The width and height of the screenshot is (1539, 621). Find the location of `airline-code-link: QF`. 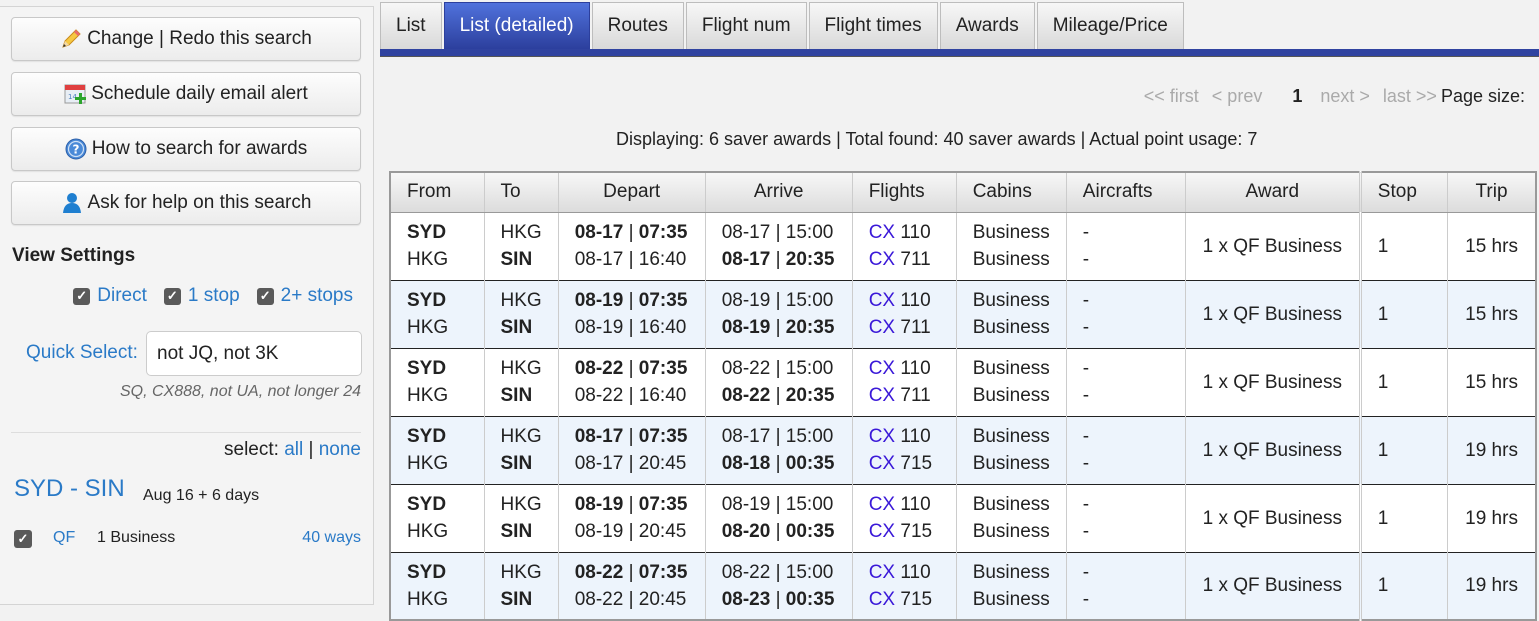

airline-code-link: QF is located at coordinates (64, 538).